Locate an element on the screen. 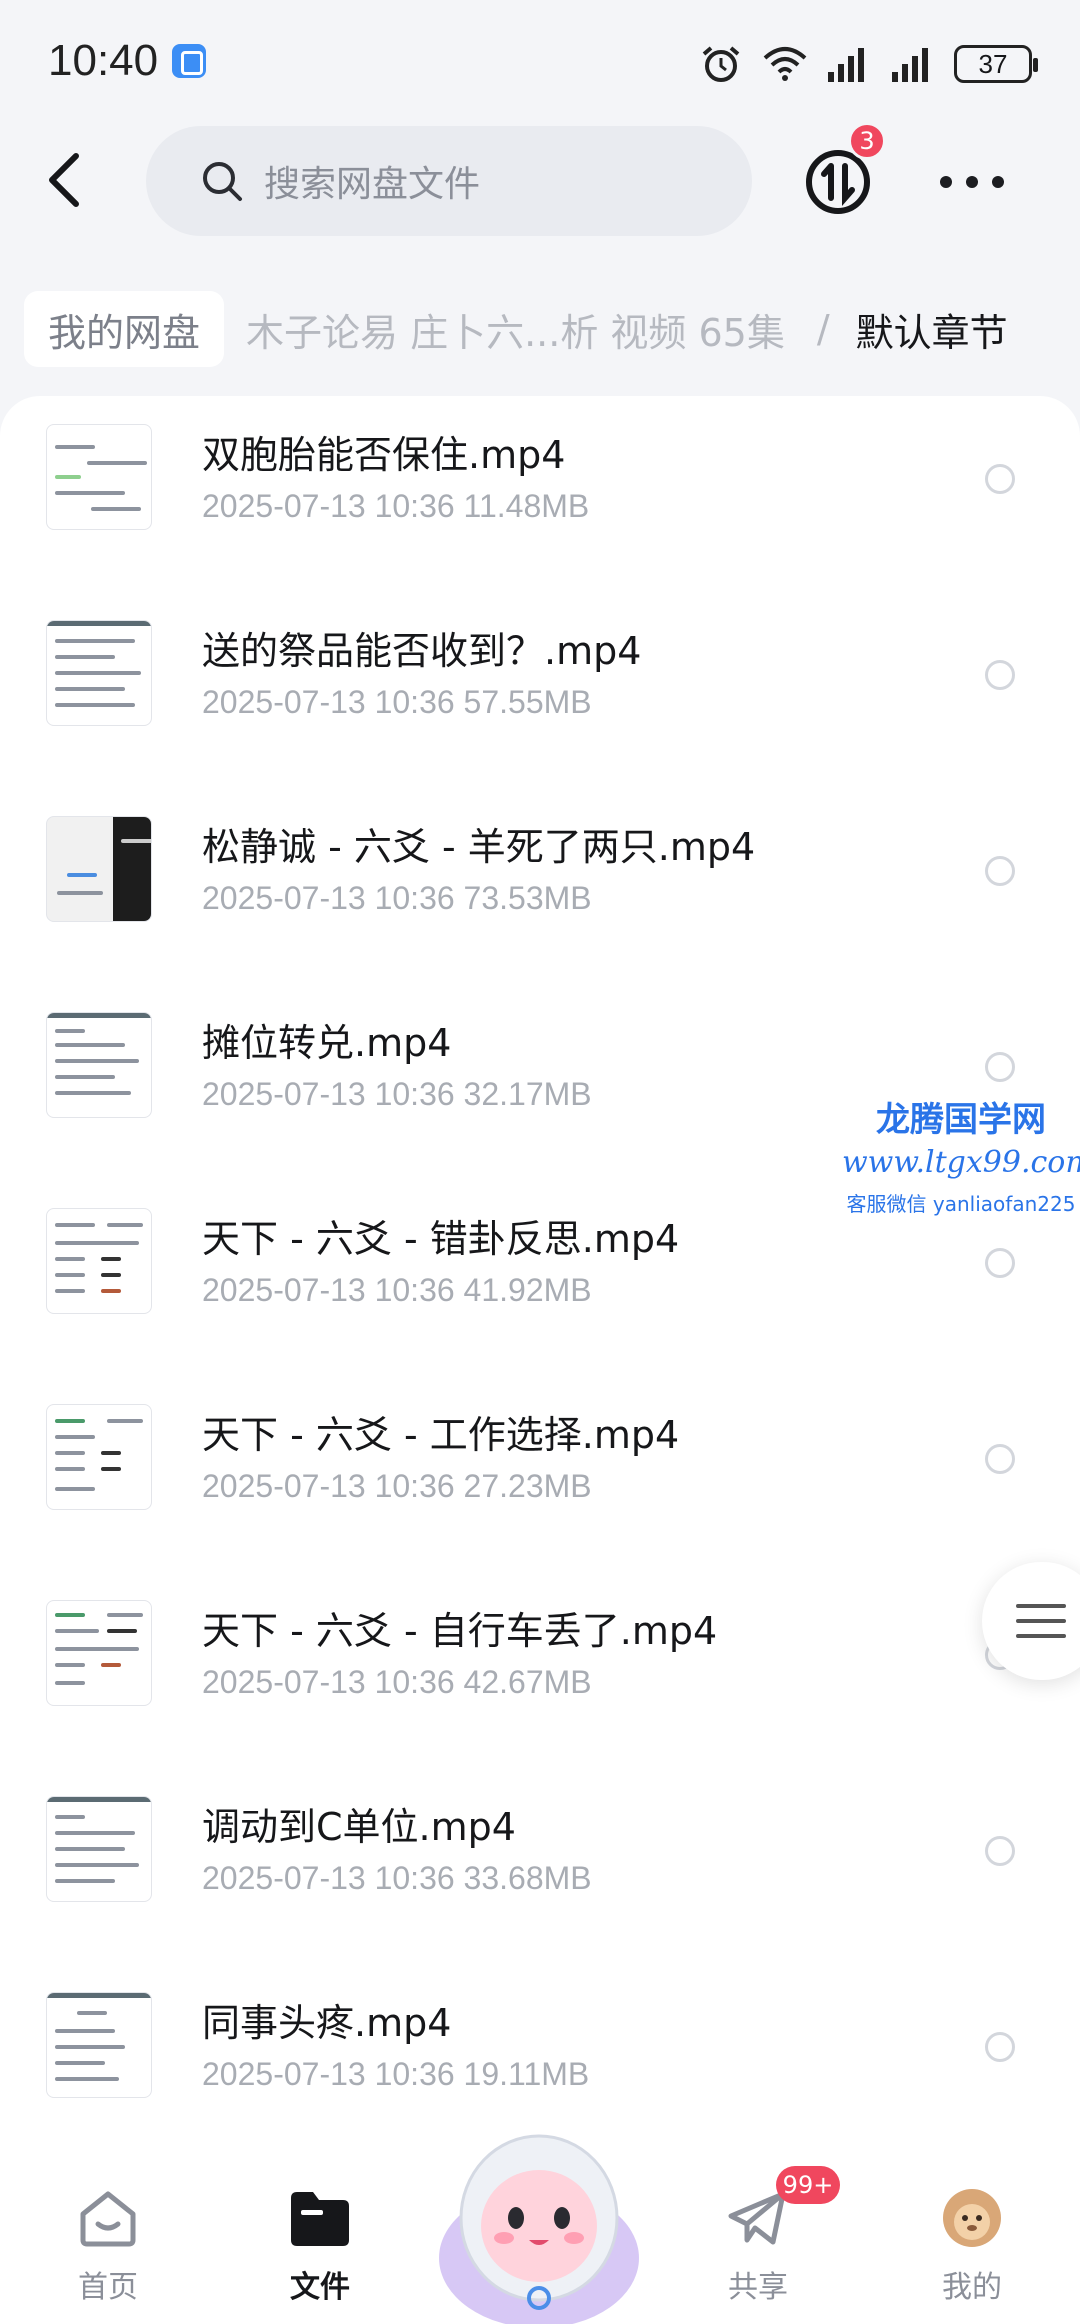 This screenshot has height=2324, width=1080. home-icon is located at coordinates (108, 2219).